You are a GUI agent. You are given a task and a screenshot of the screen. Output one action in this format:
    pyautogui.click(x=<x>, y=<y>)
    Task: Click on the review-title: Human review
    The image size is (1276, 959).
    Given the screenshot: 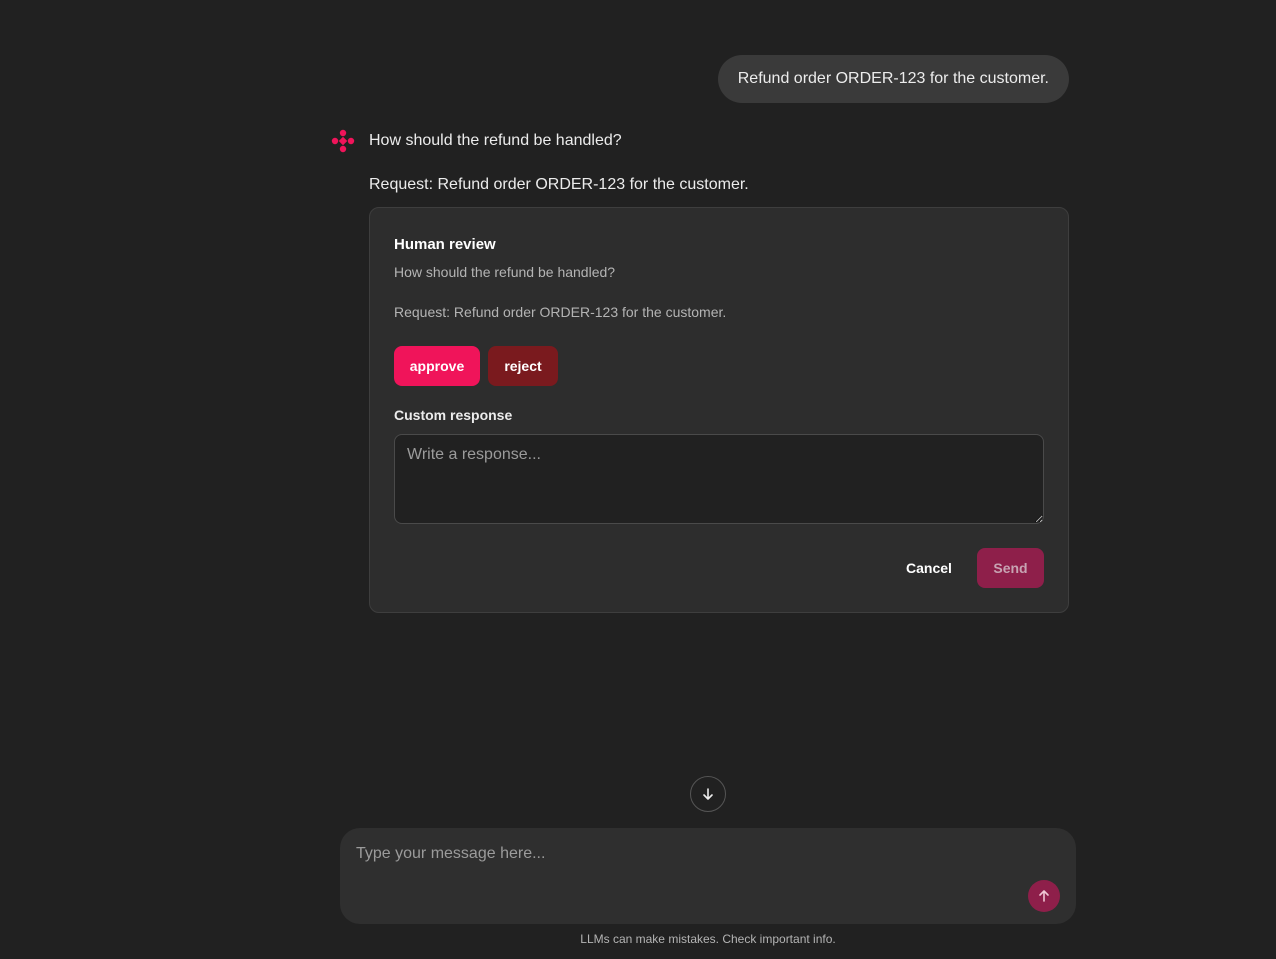 What is the action you would take?
    pyautogui.click(x=445, y=244)
    